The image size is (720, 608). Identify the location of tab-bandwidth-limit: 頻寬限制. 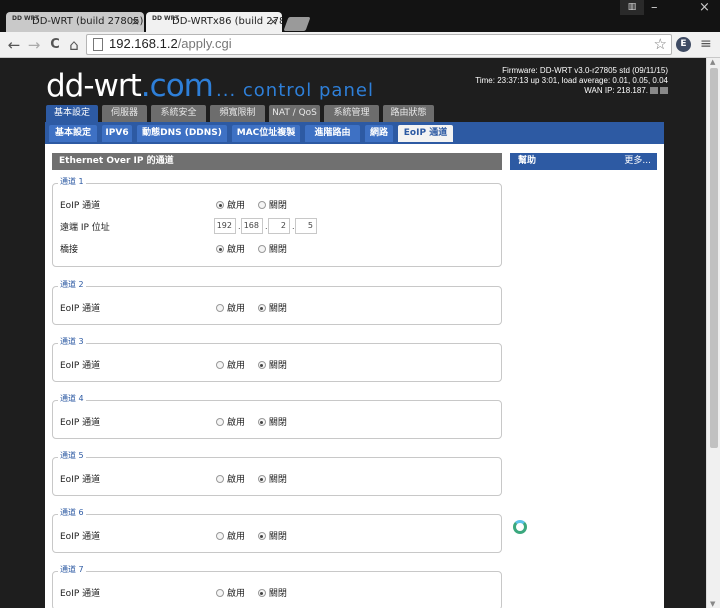
(237, 113).